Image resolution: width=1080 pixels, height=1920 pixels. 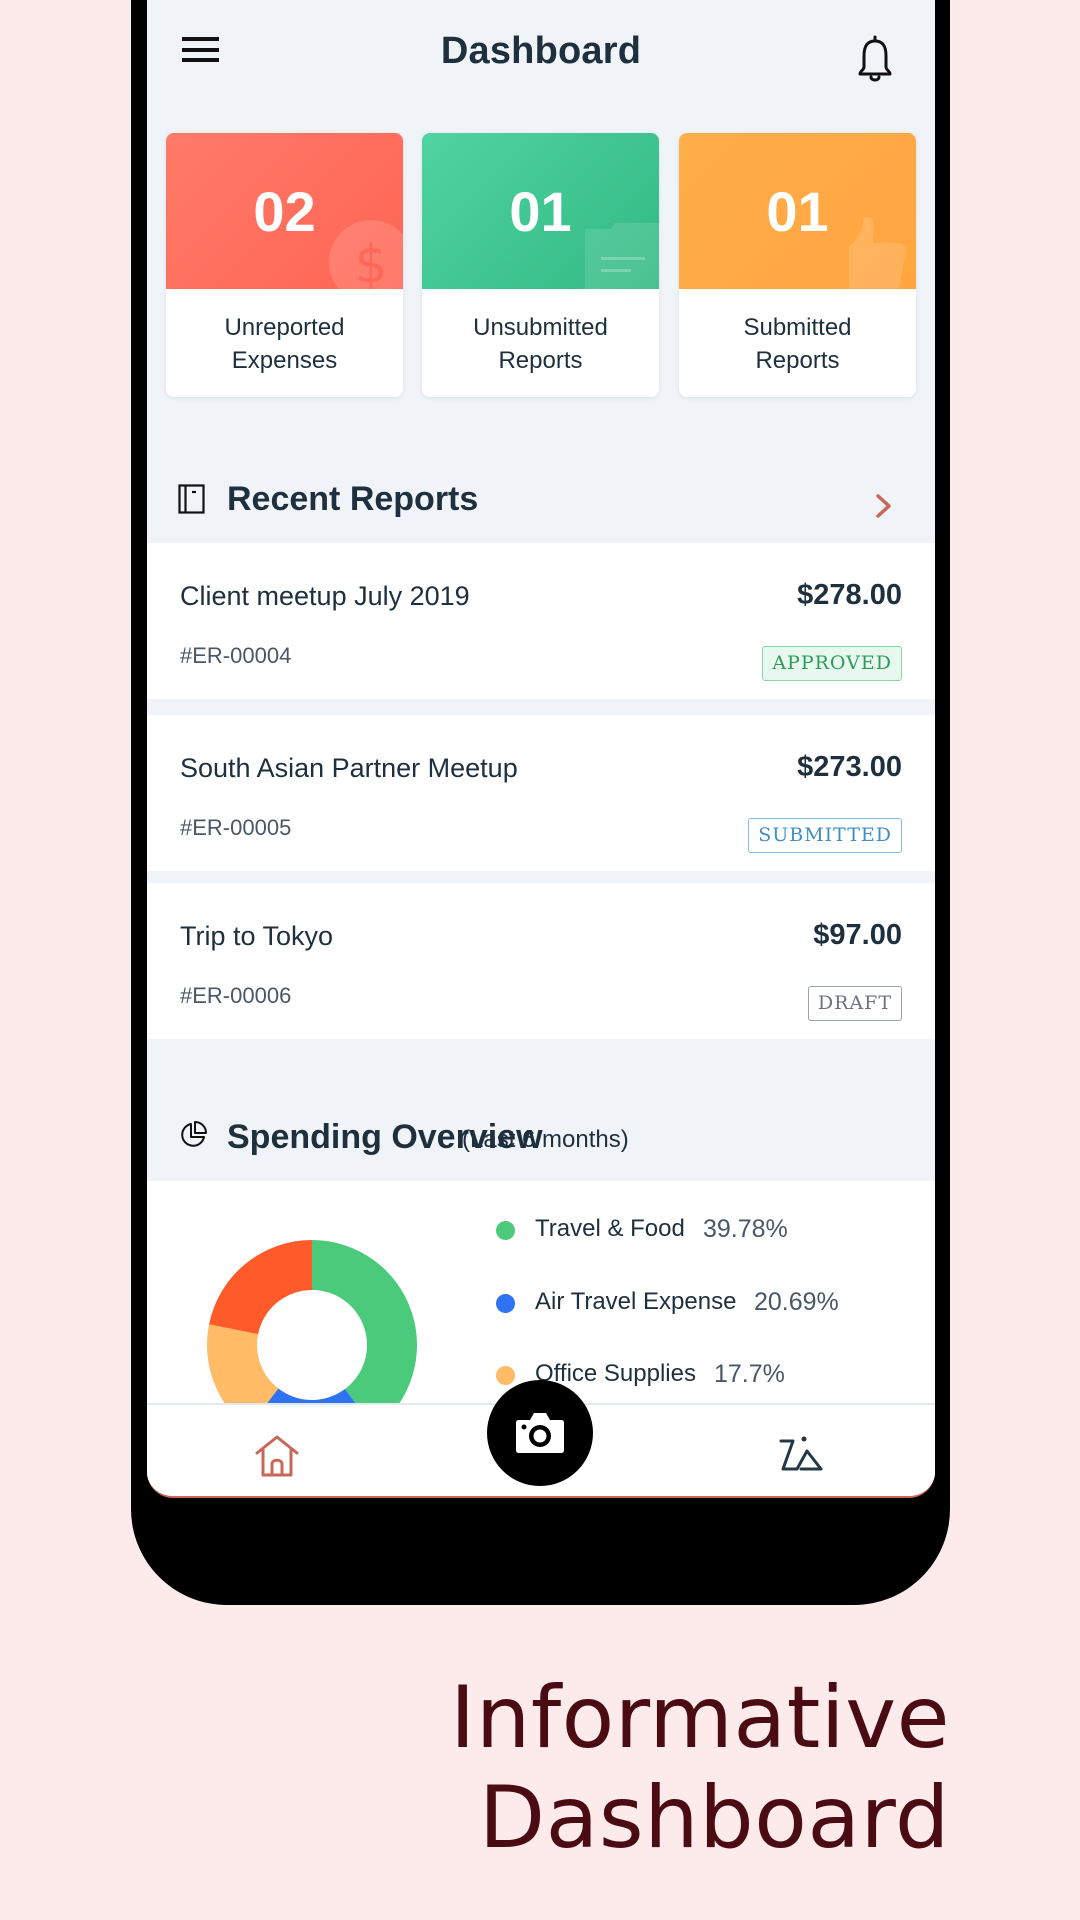 I want to click on zia-icon, so click(x=803, y=1455).